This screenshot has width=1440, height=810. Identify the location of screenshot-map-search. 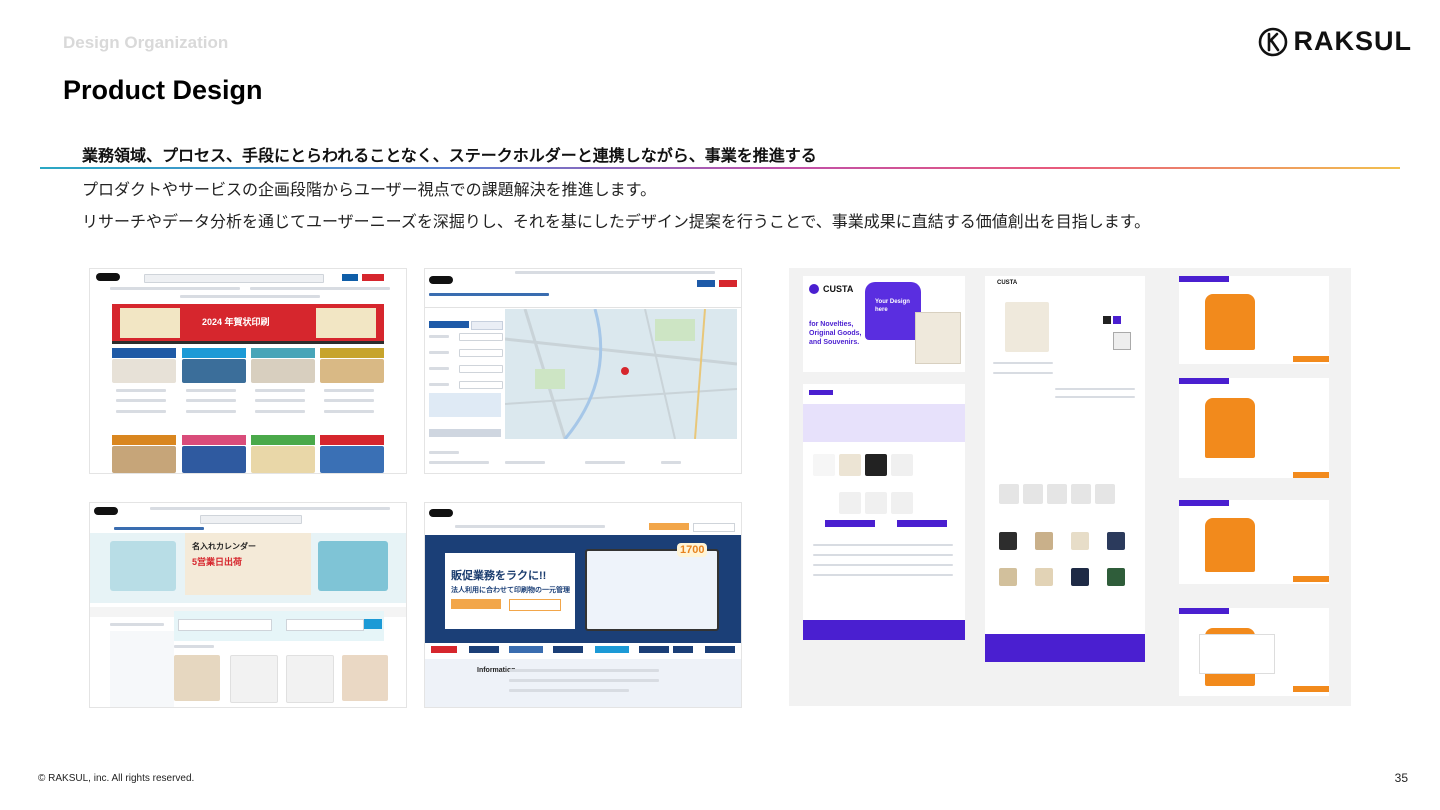
(583, 371).